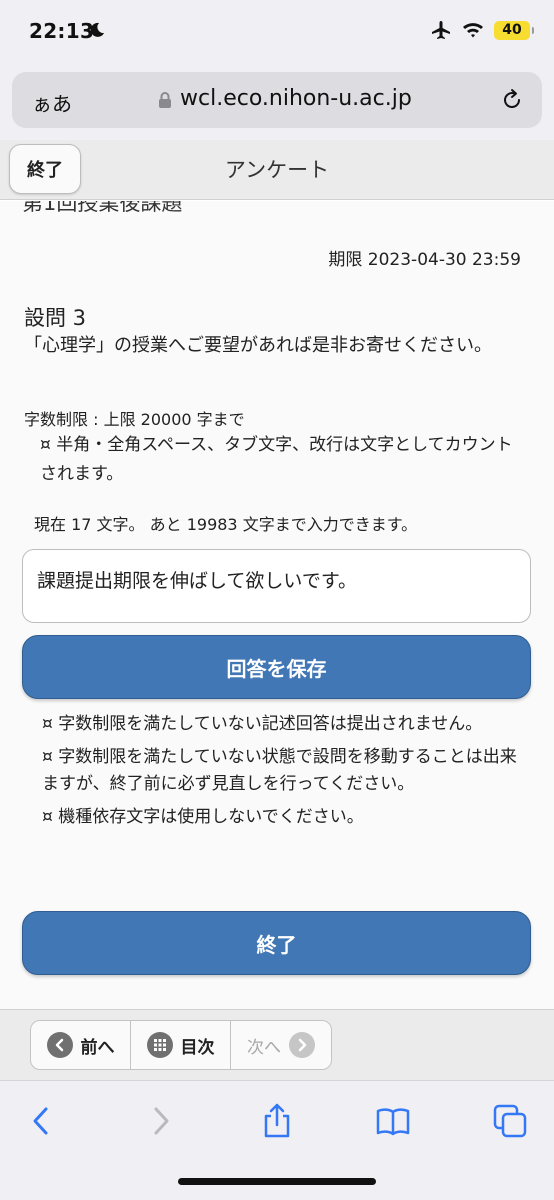 This screenshot has width=554, height=1200. What do you see at coordinates (441, 30) in the screenshot?
I see `airplane-icon` at bounding box center [441, 30].